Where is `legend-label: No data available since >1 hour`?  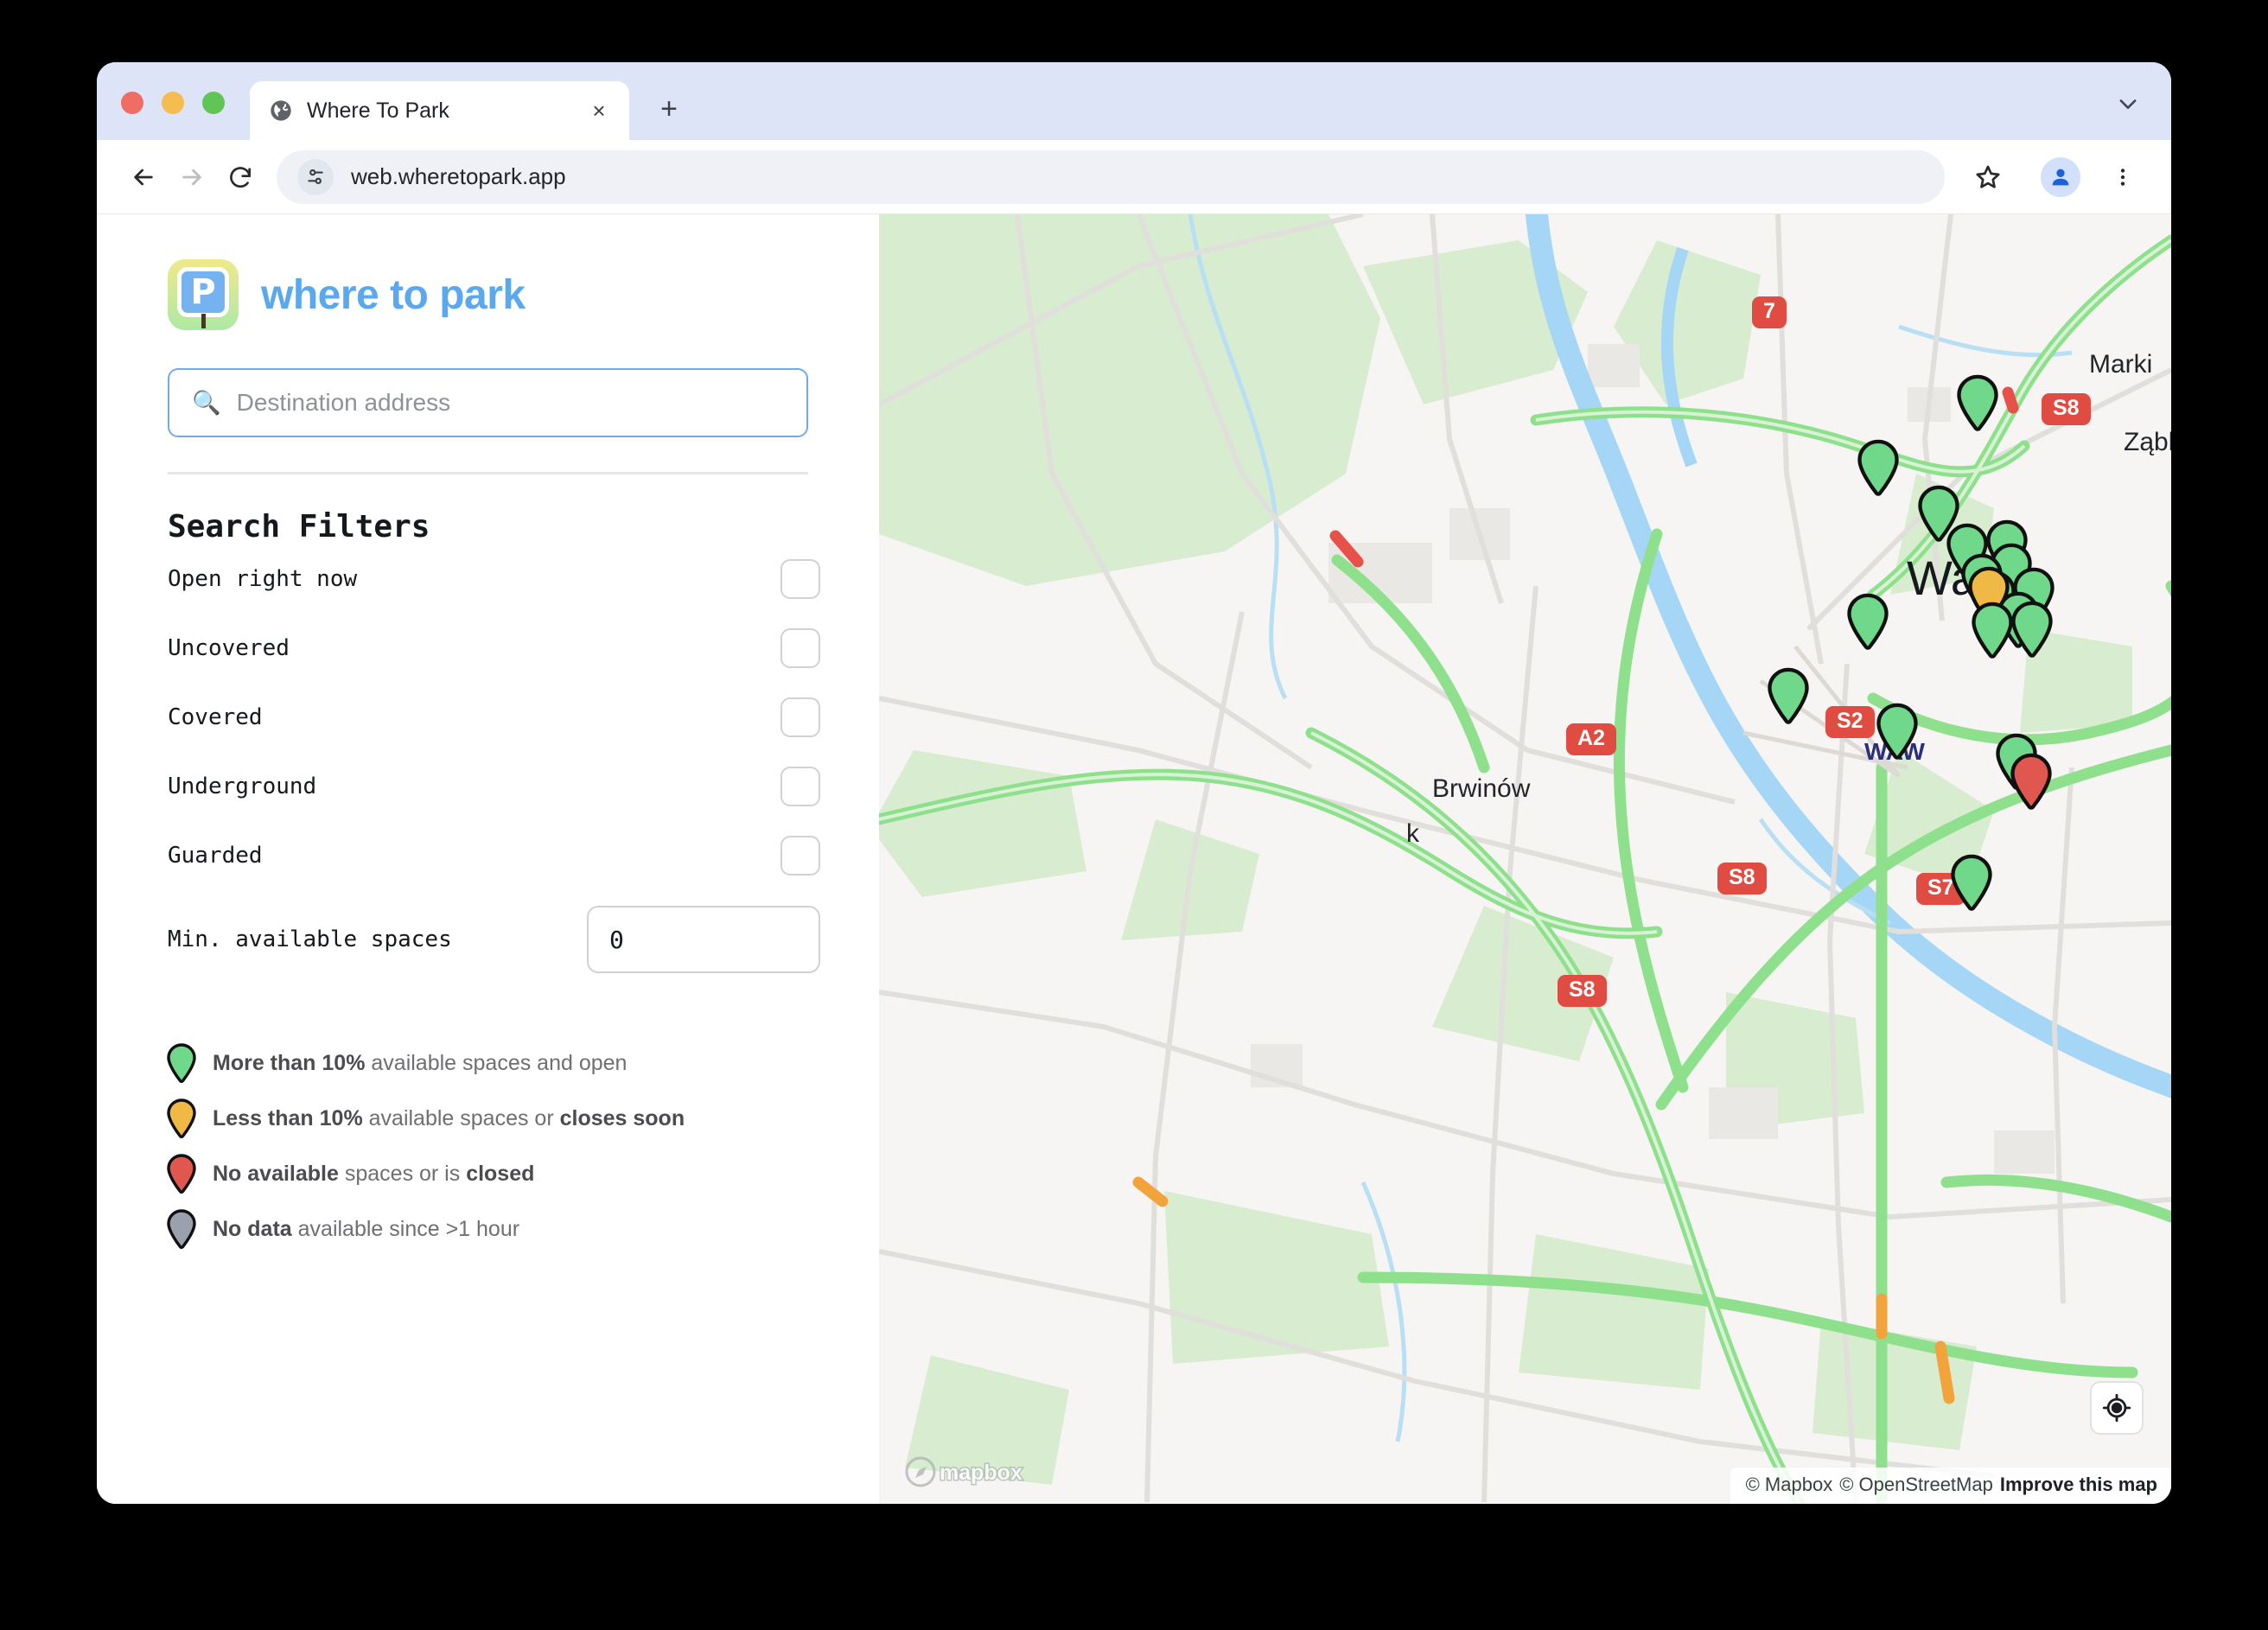 legend-label: No data available since >1 hour is located at coordinates (366, 1229).